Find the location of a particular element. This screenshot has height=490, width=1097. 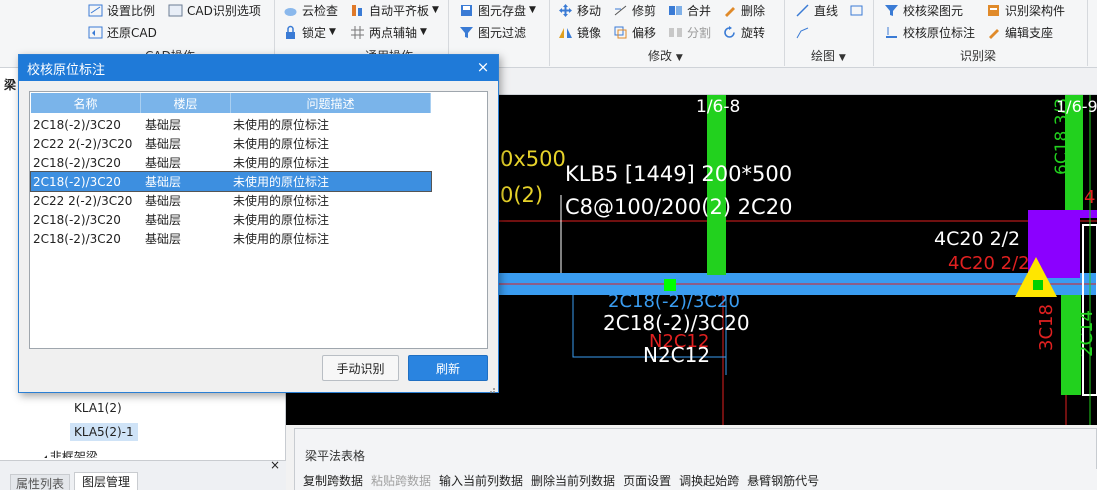

identify-beam-icon is located at coordinates (993, 10).